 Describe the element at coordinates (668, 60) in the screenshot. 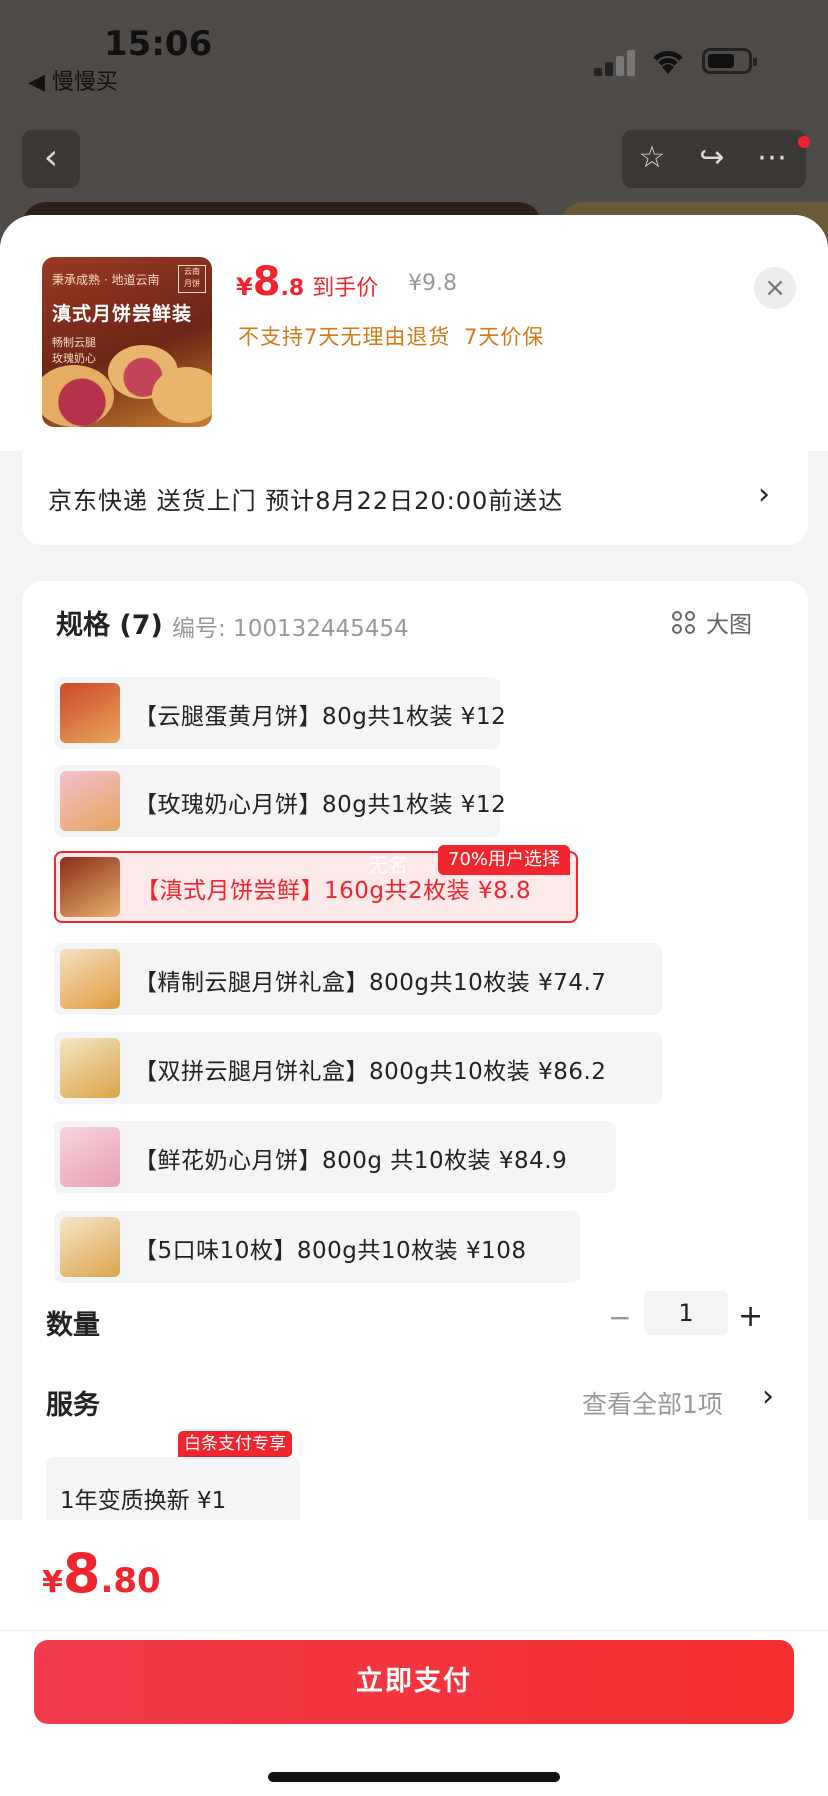

I see `wifi-icon` at that location.